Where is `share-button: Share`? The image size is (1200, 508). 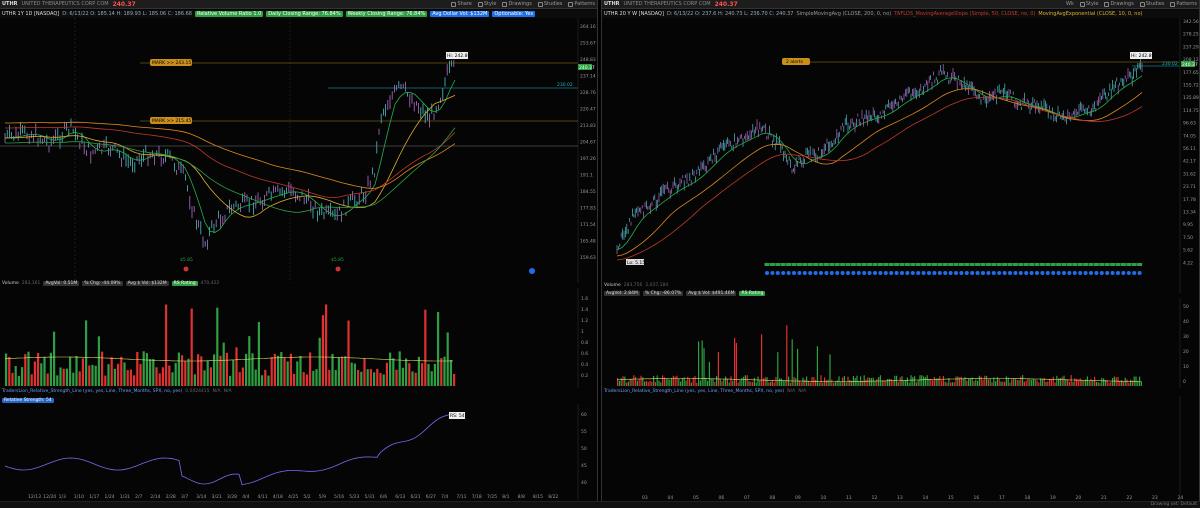
share-button: Share is located at coordinates (461, 4).